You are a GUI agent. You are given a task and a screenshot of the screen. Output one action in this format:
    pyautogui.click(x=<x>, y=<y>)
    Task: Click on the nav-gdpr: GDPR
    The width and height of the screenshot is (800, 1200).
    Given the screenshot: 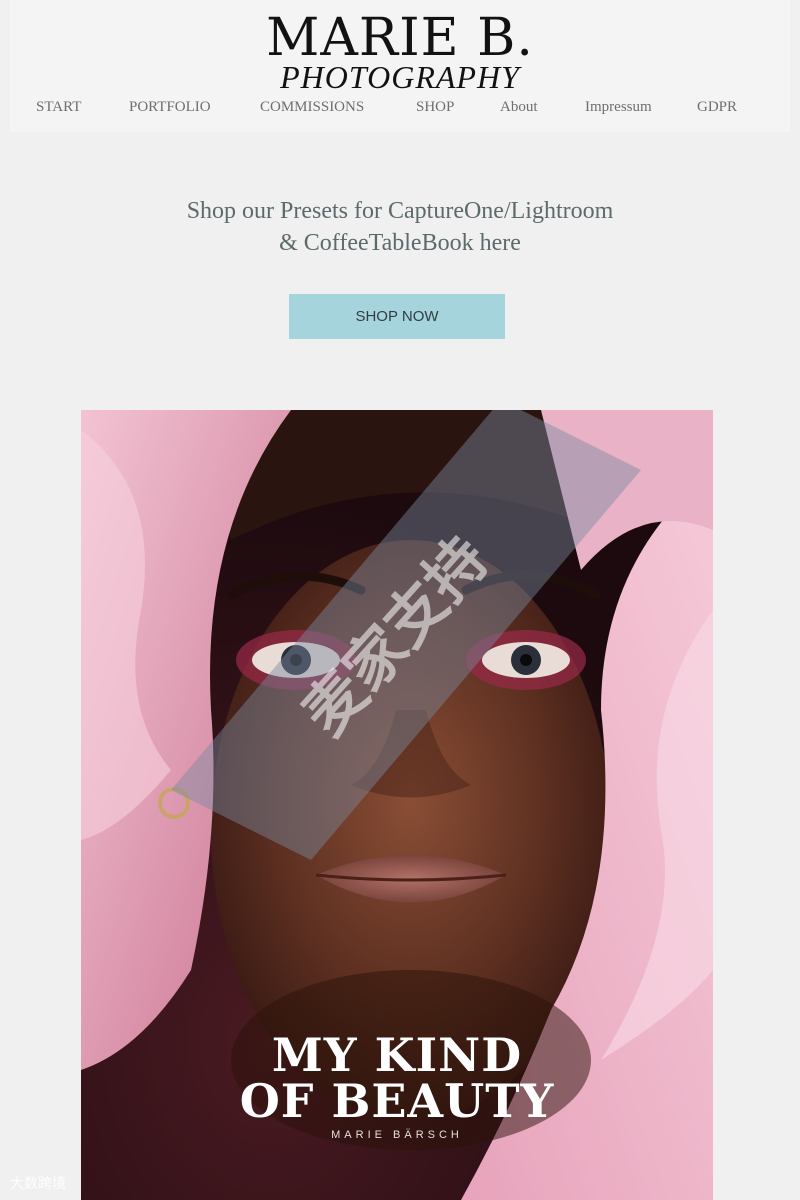 What is the action you would take?
    pyautogui.click(x=717, y=107)
    